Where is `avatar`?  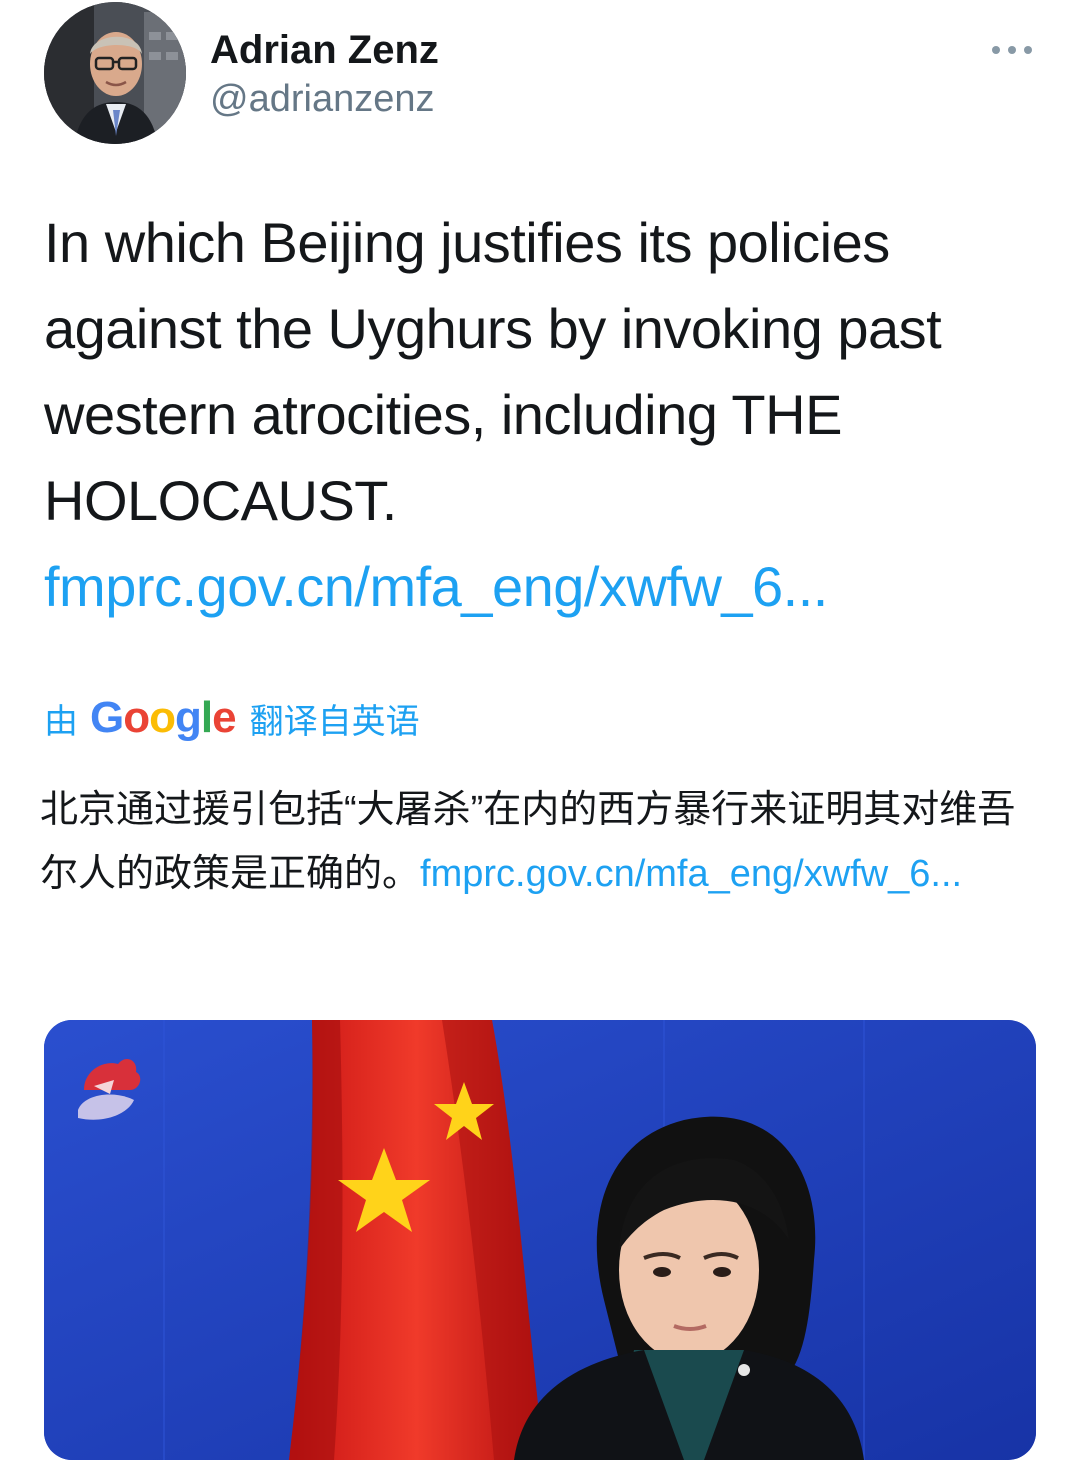 avatar is located at coordinates (115, 73).